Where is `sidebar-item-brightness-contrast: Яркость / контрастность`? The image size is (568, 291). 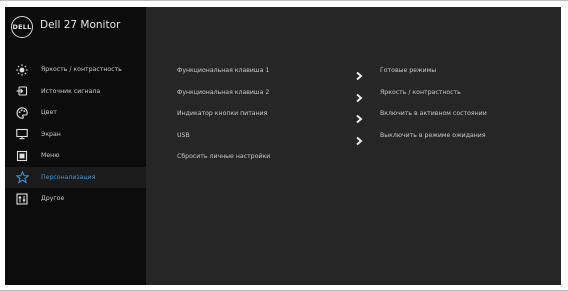
sidebar-item-brightness-contrast: Яркость / контрастность is located at coordinates (75, 70).